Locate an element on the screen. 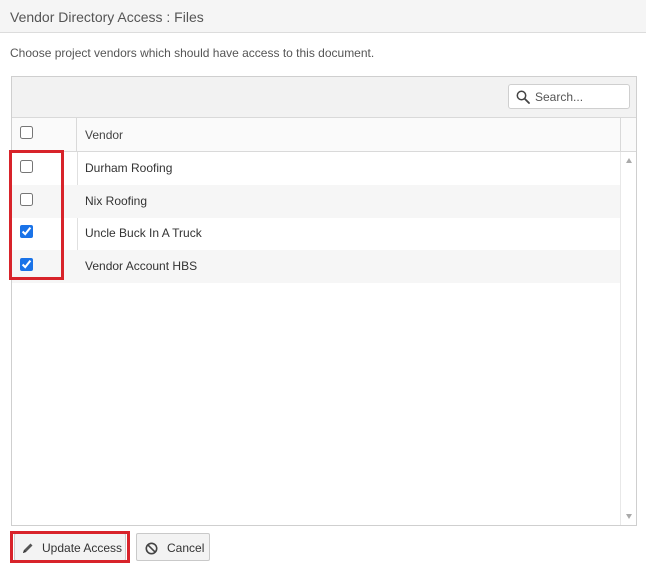 This screenshot has width=646, height=572. vertical-scrollbar is located at coordinates (628, 338).